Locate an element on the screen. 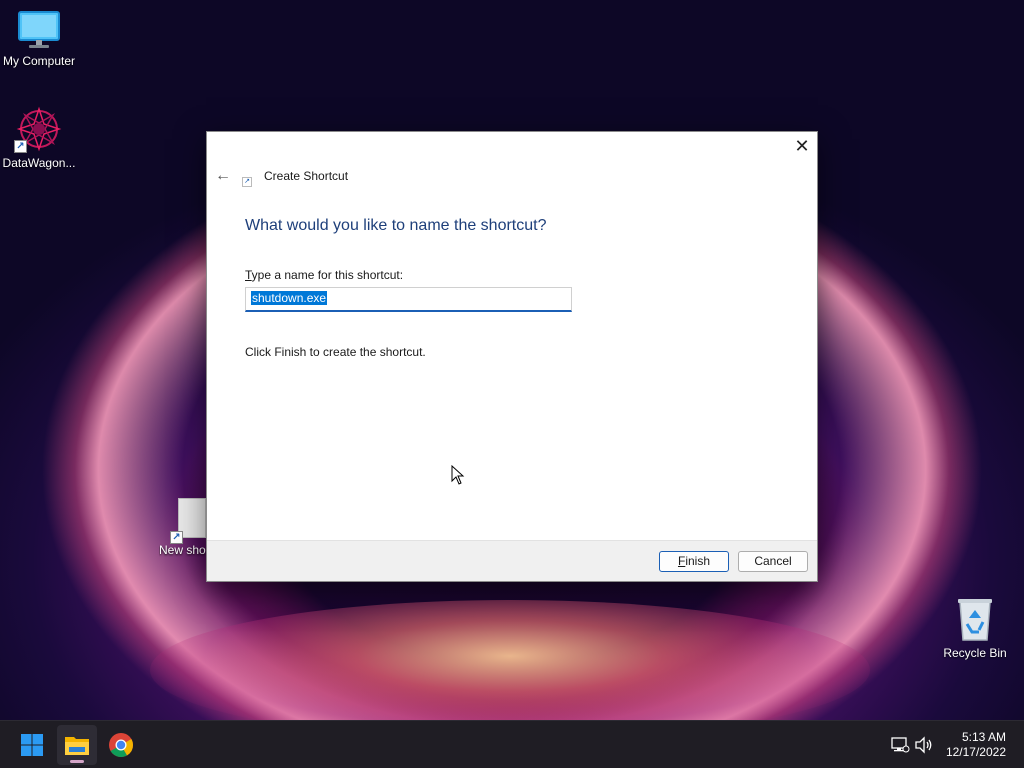  clock-date: 12/17/2022 is located at coordinates (975, 752).